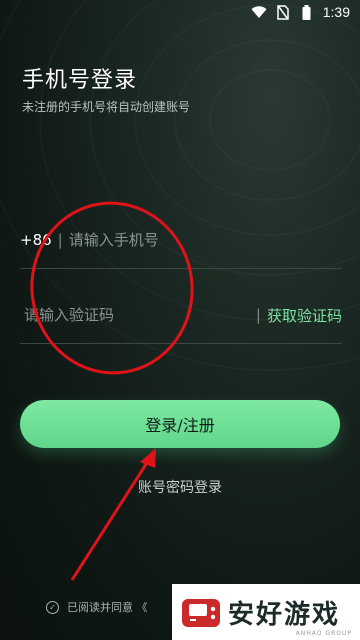  I want to click on status-bar: 1:39, so click(180, 12).